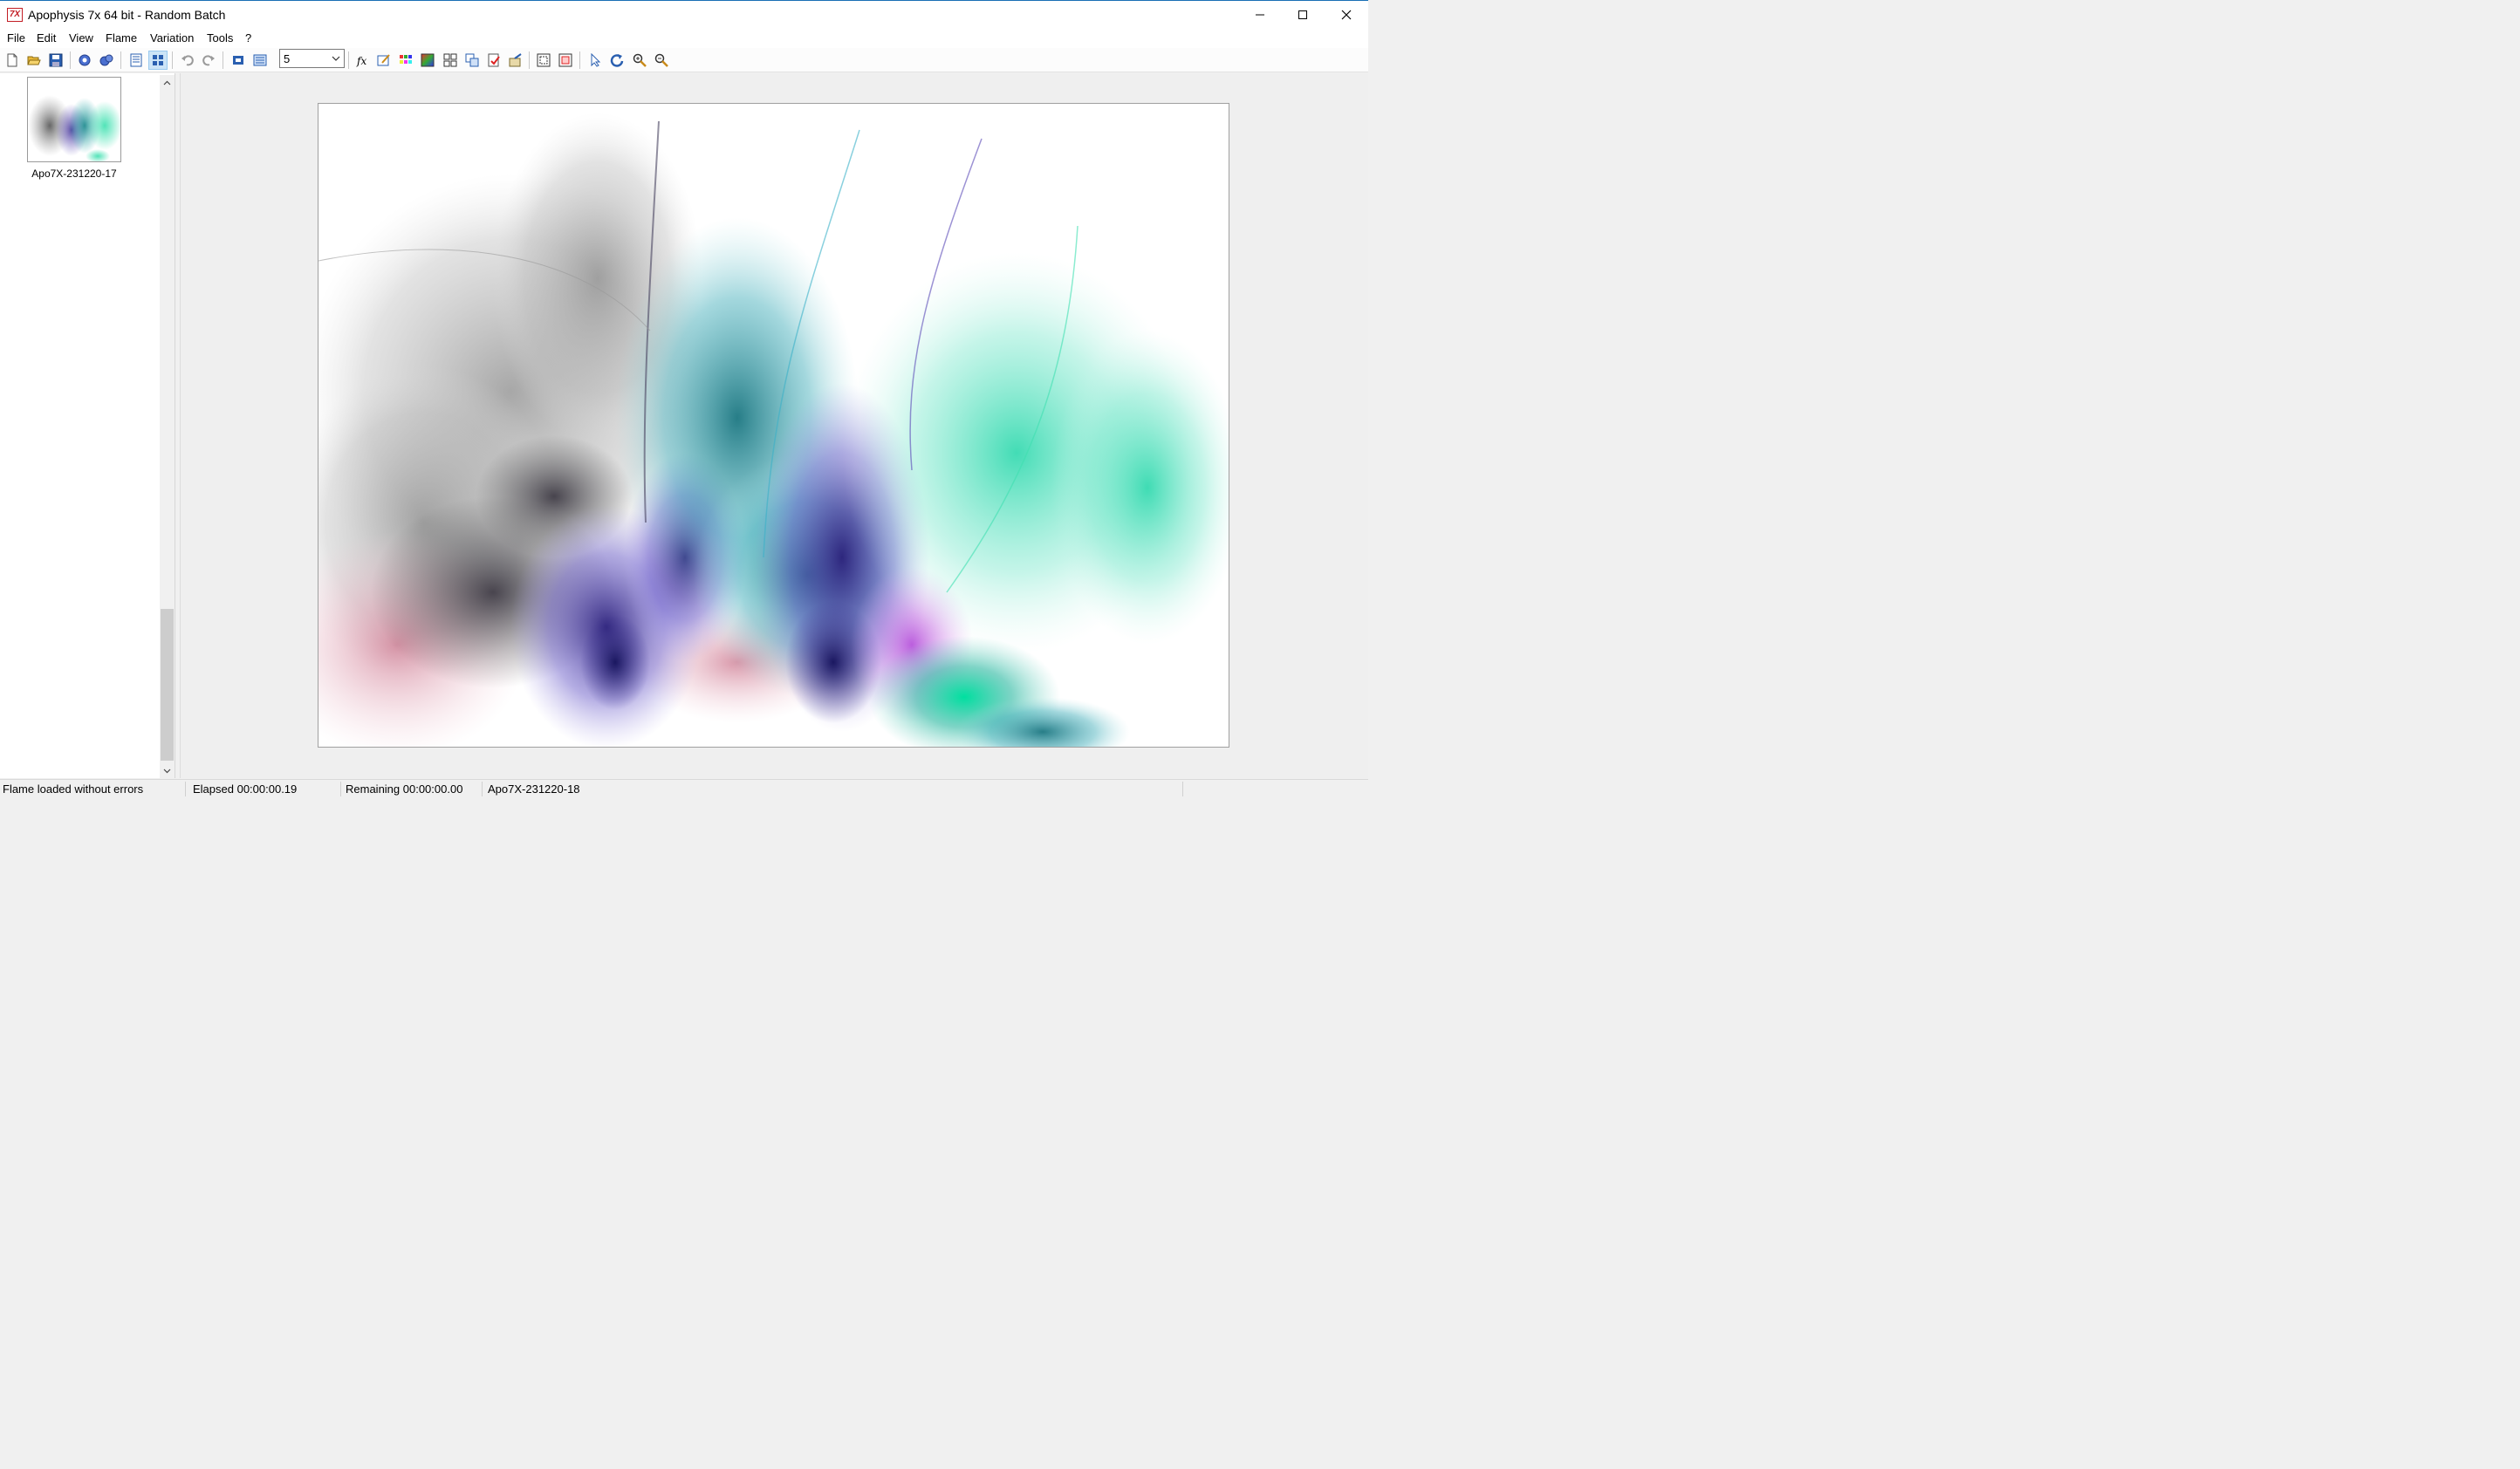 The width and height of the screenshot is (2520, 1469). I want to click on rotate-icon, so click(617, 60).